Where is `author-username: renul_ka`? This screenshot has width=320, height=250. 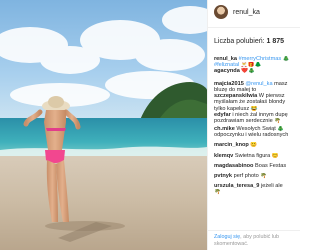 author-username: renul_ka is located at coordinates (246, 12).